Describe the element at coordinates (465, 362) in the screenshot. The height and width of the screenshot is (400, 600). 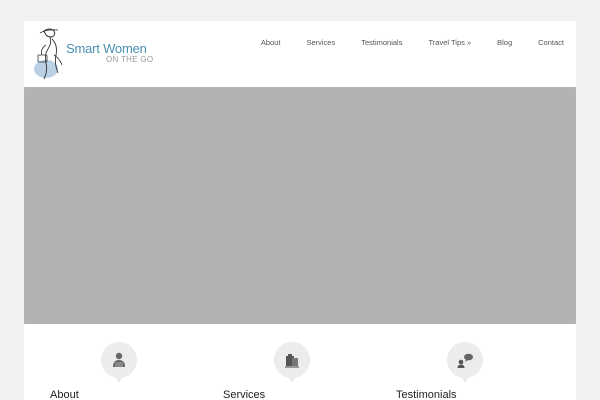
I see `speech-bubbles-icon` at that location.